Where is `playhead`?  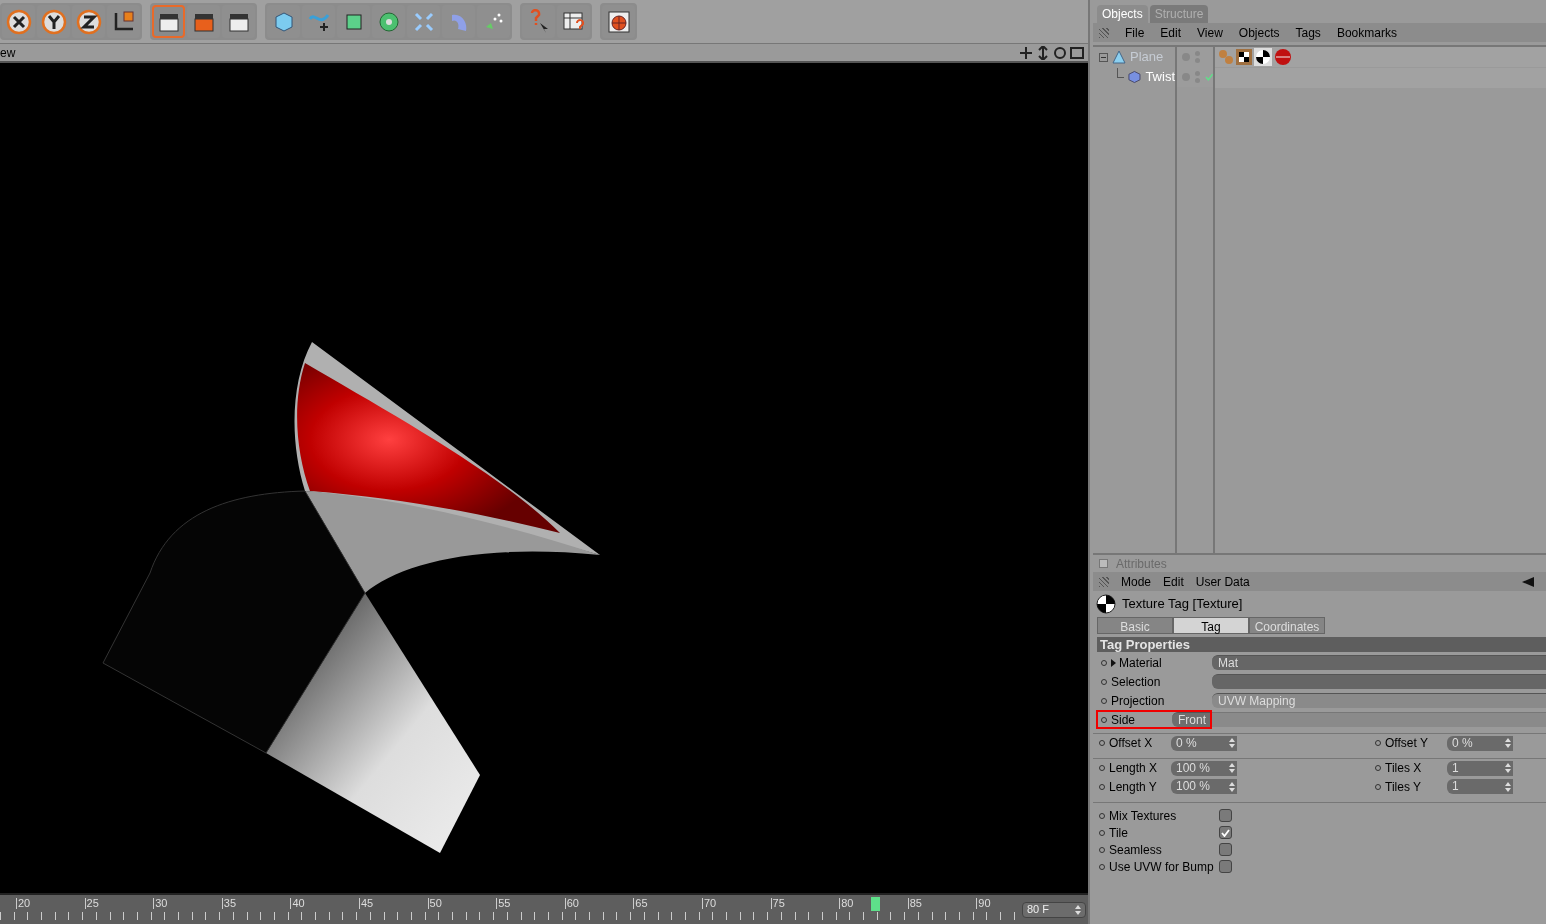
playhead is located at coordinates (876, 904).